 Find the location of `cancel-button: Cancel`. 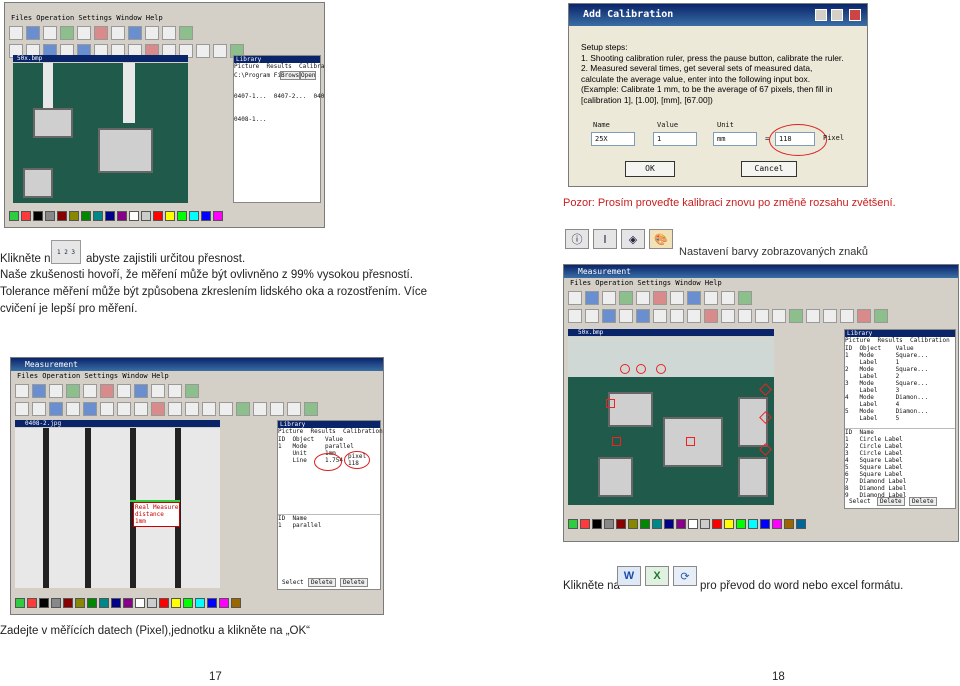

cancel-button: Cancel is located at coordinates (769, 169).